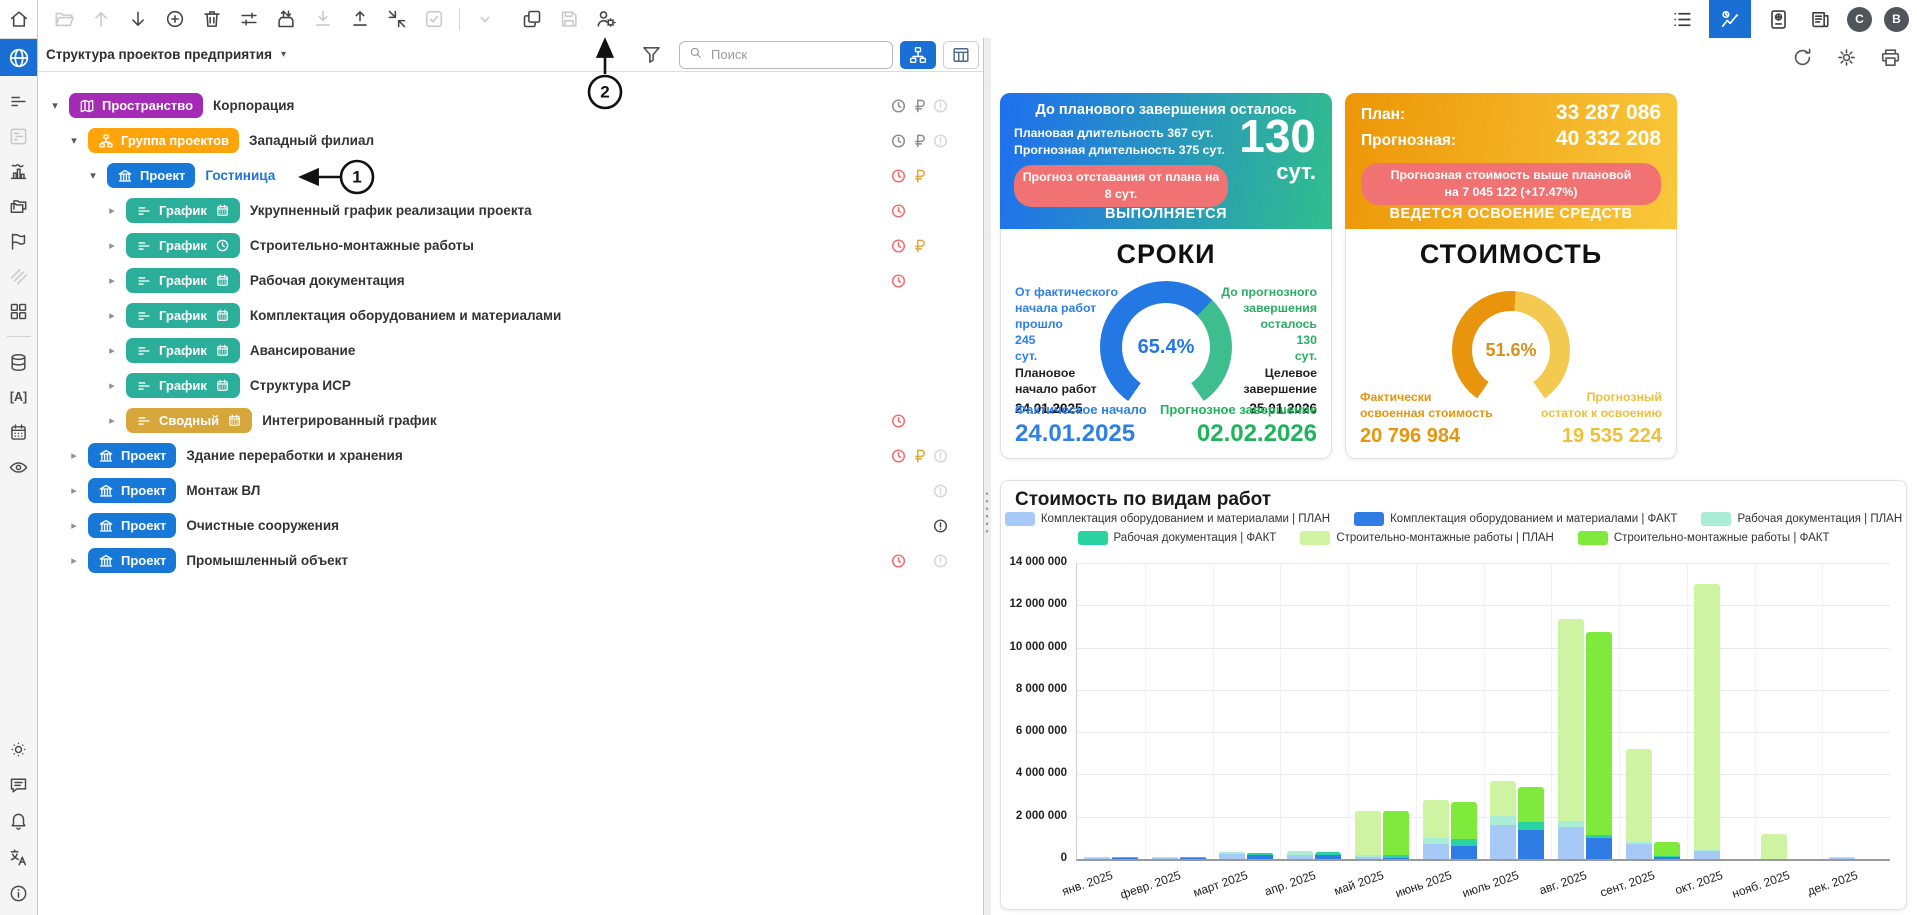 Image resolution: width=1917 pixels, height=915 pixels. What do you see at coordinates (651, 55) in the screenshot?
I see `funnel-icon` at bounding box center [651, 55].